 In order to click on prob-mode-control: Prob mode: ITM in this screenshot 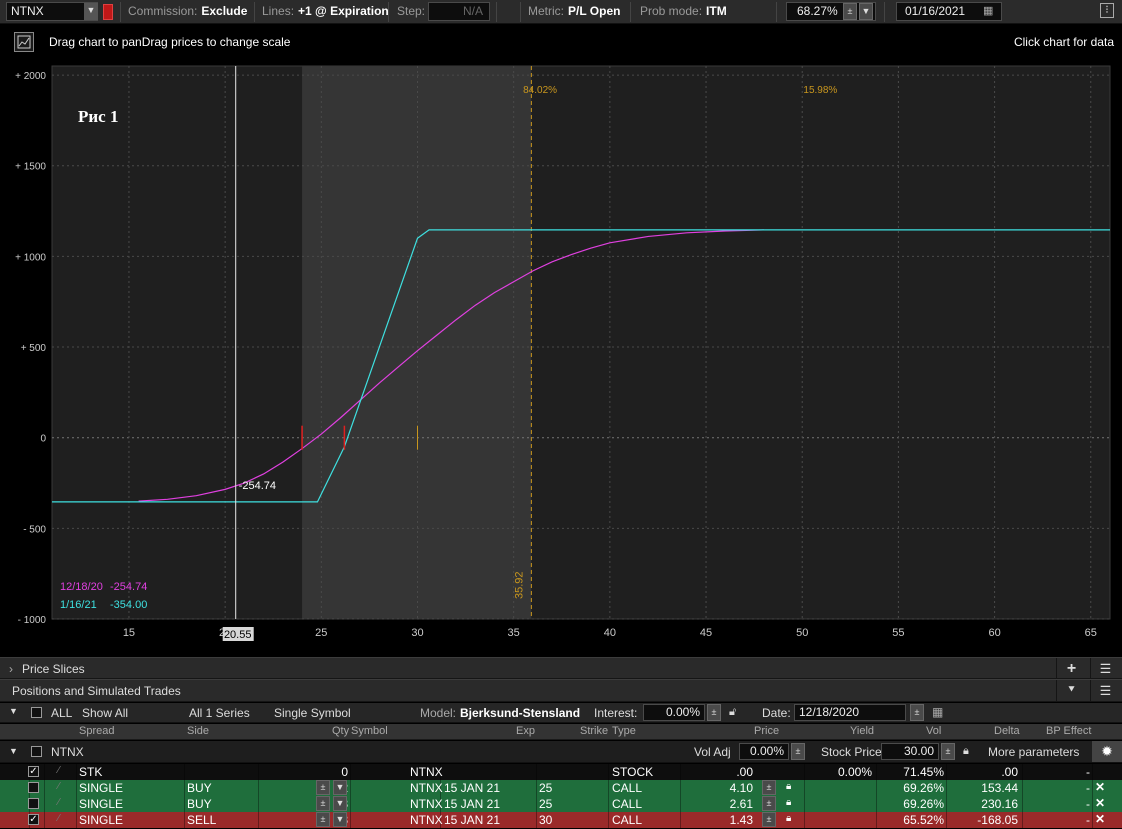, I will do `click(683, 11)`.